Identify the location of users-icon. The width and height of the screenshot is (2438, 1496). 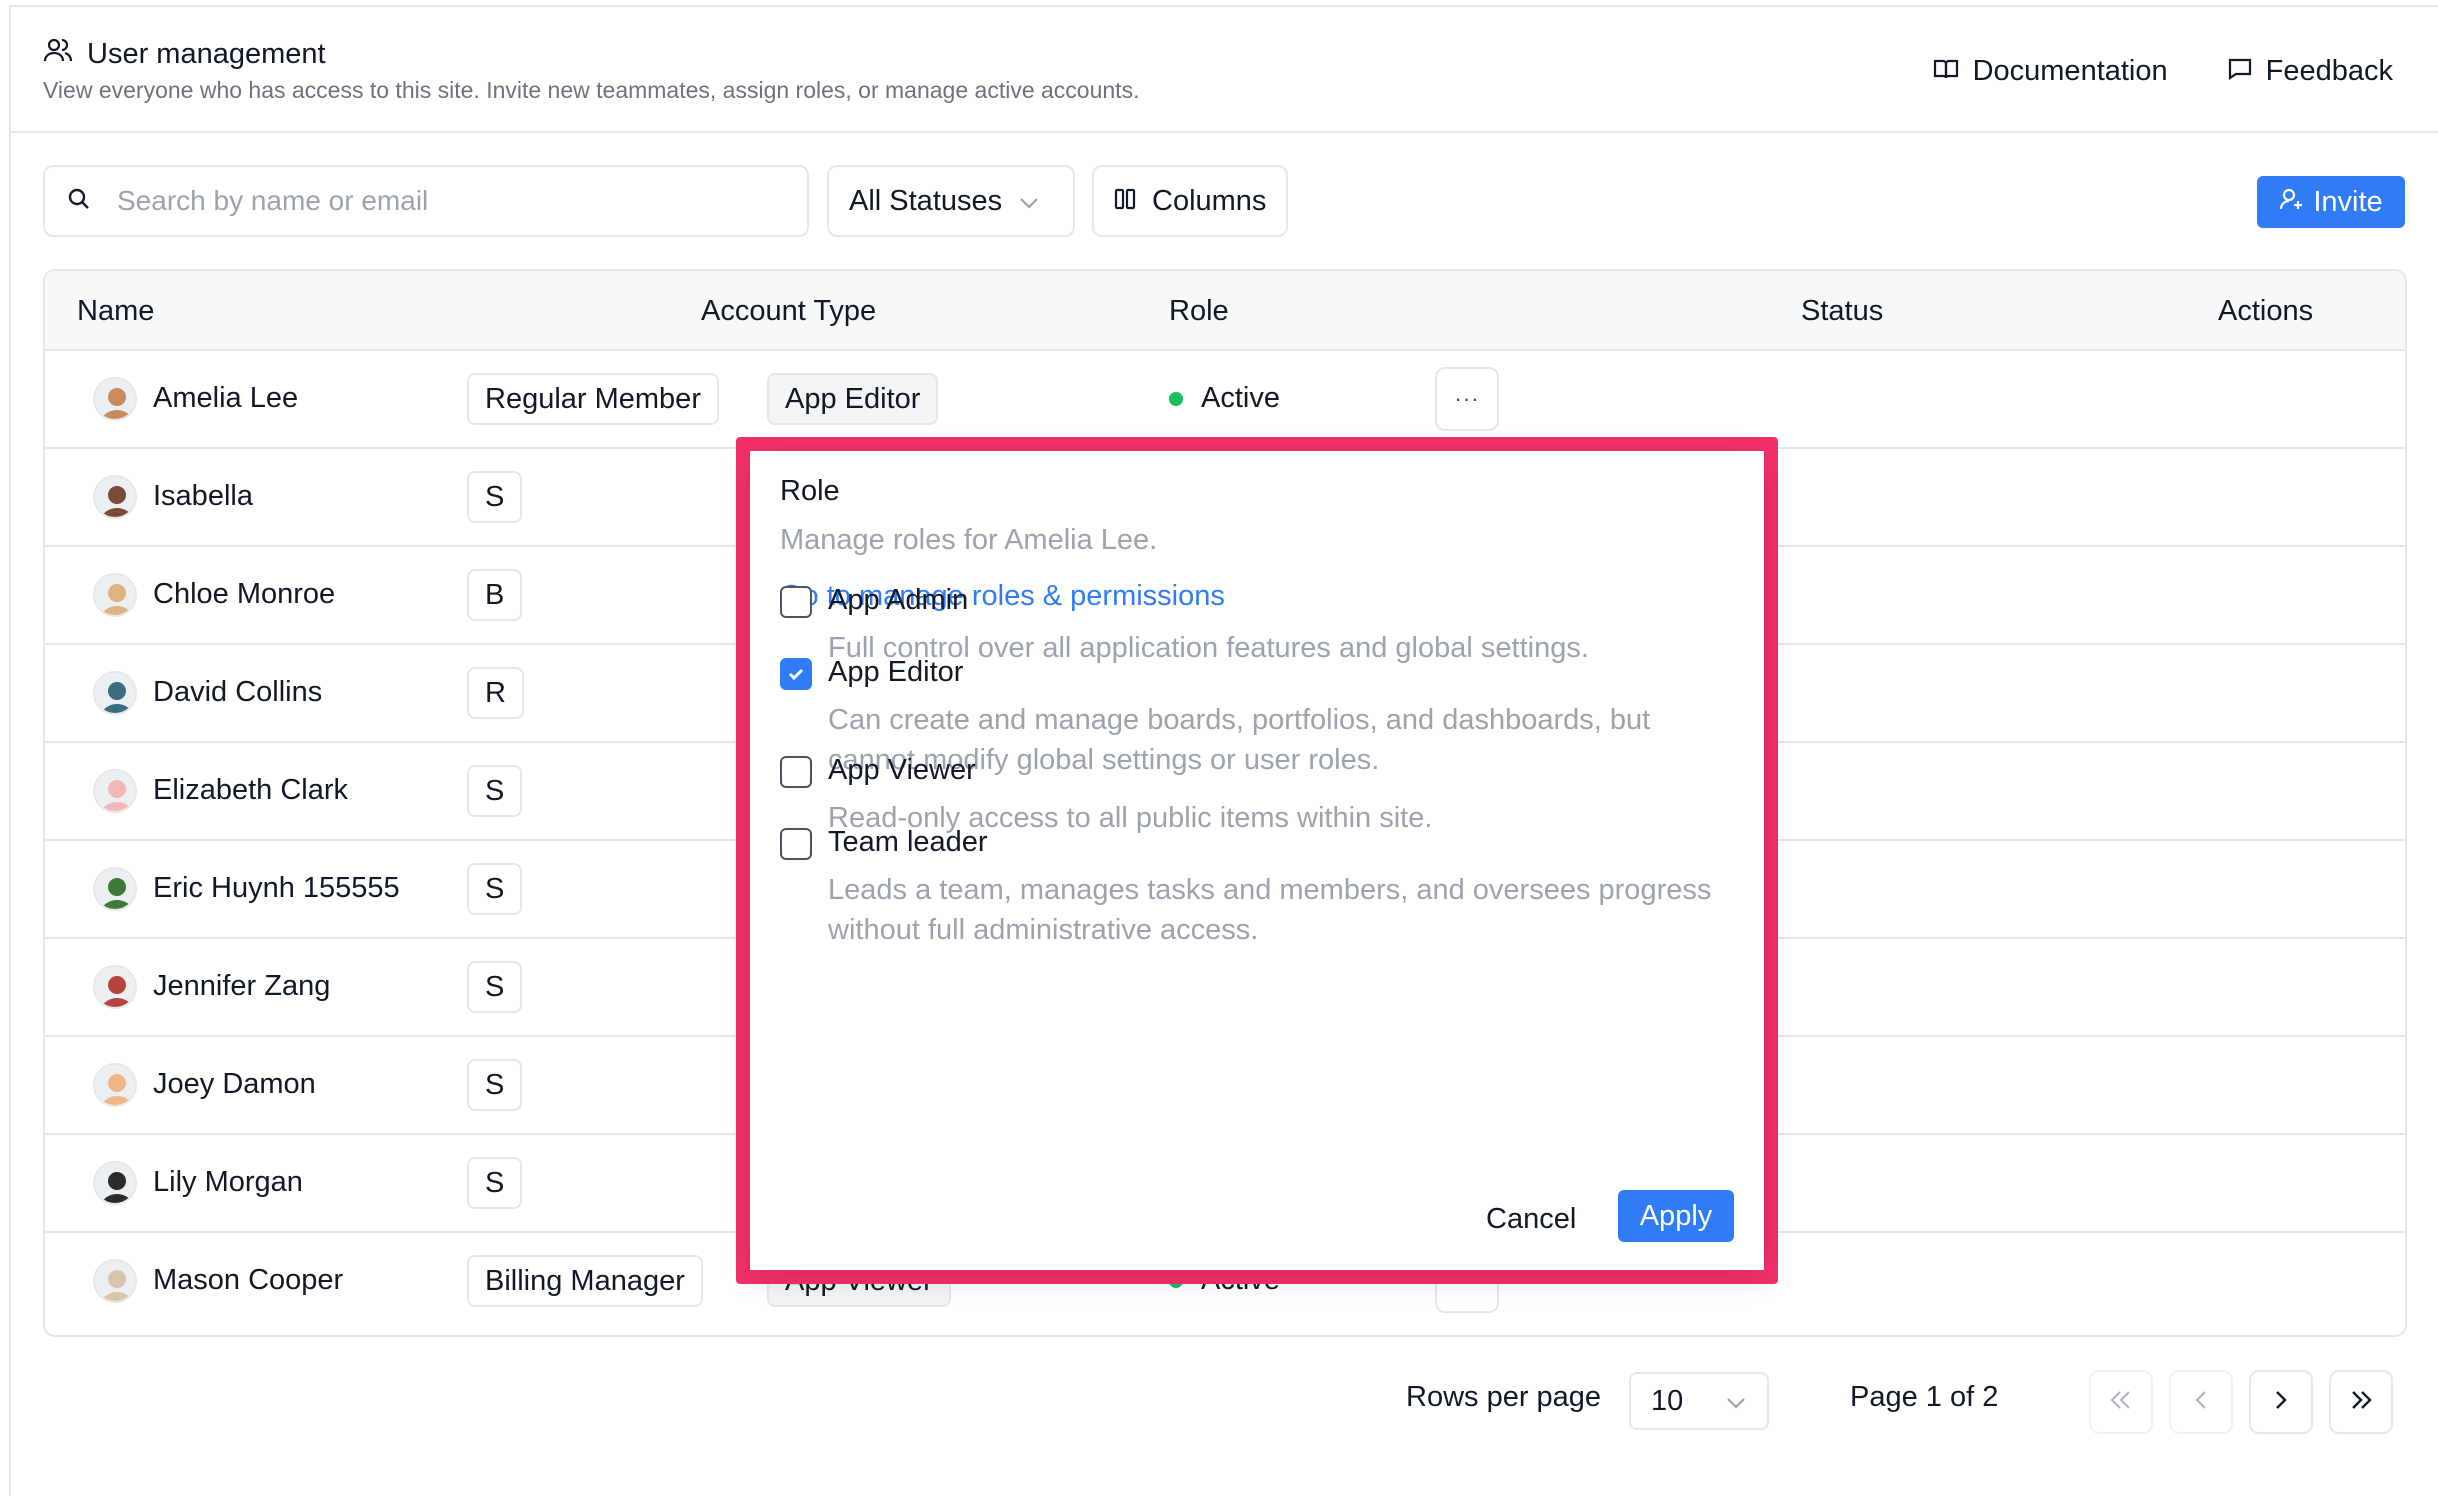
(58, 54).